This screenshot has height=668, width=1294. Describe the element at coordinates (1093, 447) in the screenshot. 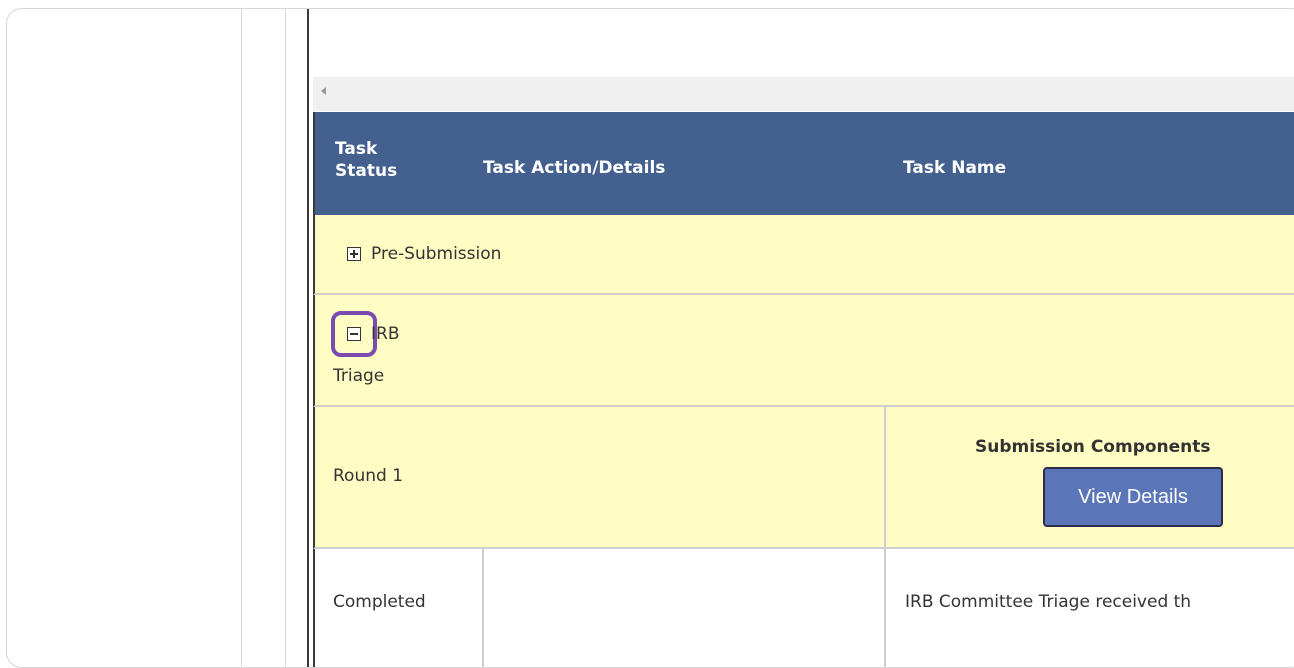

I see `submission-components-title: Submission Components` at that location.